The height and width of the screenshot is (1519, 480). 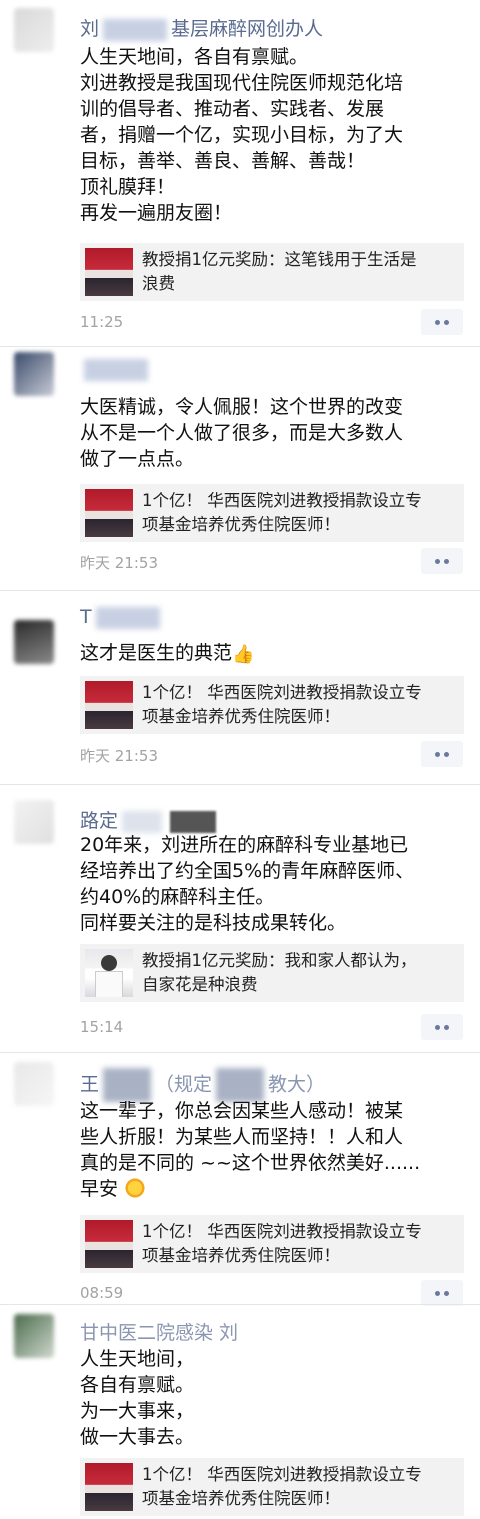 What do you see at coordinates (177, 897) in the screenshot?
I see `post-text-line: 约40%的麻醉科主任。` at bounding box center [177, 897].